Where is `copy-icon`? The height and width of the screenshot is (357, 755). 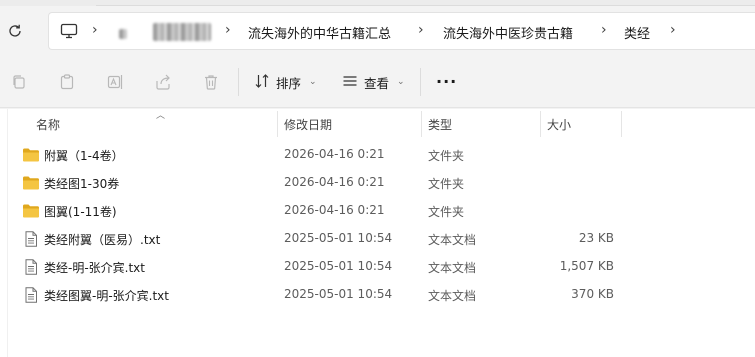 copy-icon is located at coordinates (19, 82).